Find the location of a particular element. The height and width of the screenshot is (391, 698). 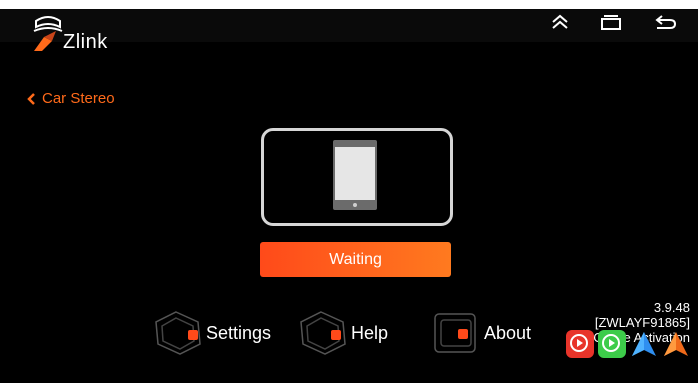

carplay-red-icon is located at coordinates (580, 344).